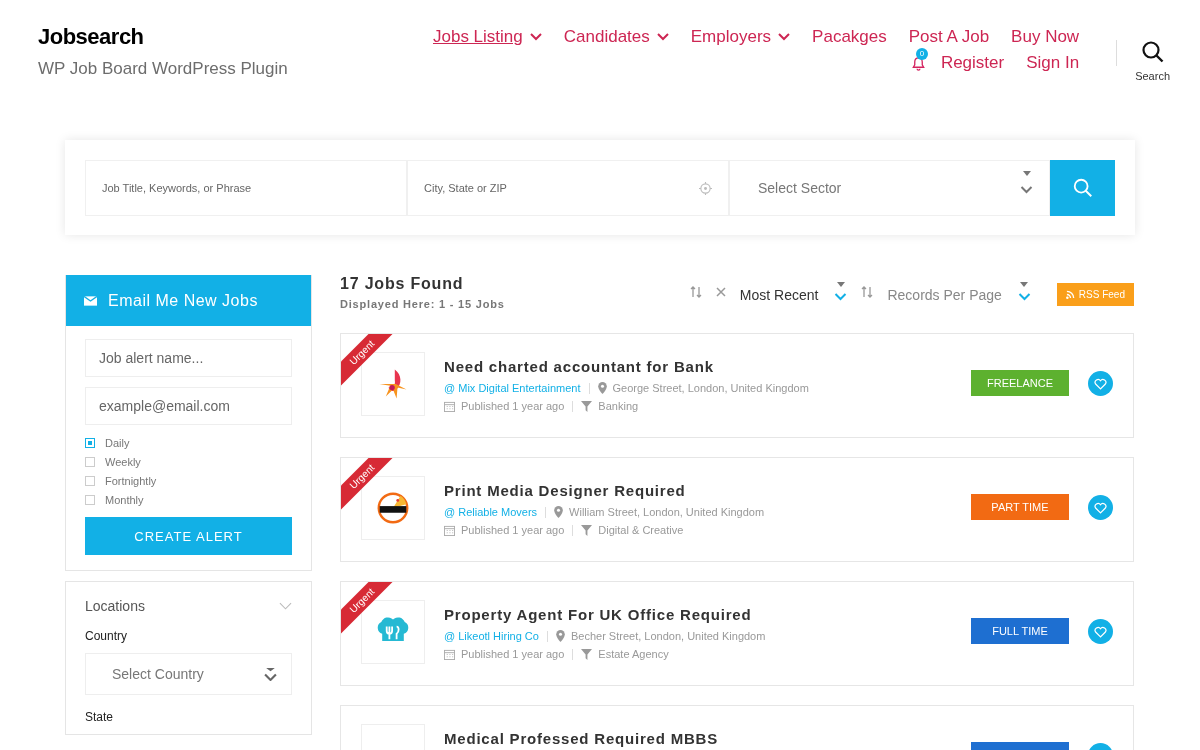  Describe the element at coordinates (188, 406) in the screenshot. I see `email-field: example@email.com` at that location.